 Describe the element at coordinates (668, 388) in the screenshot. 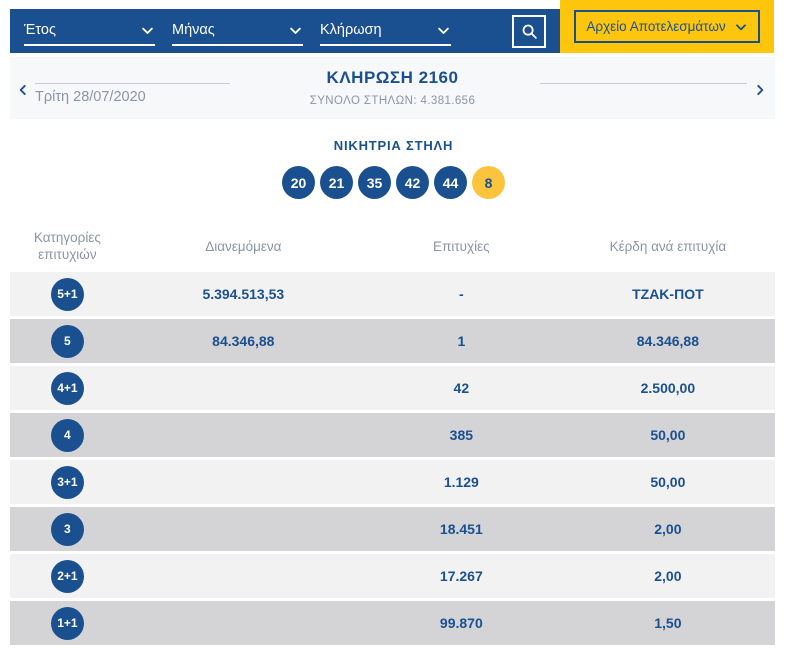

I see `prize-per-winner: 2.500,00` at that location.